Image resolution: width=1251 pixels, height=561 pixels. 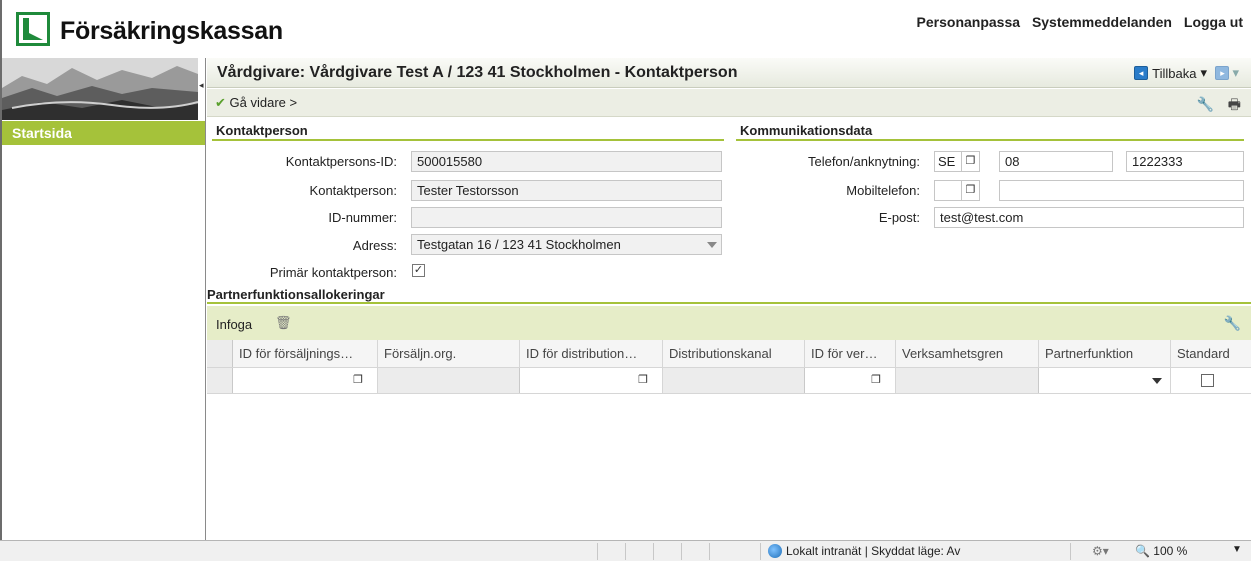 What do you see at coordinates (353, 190) in the screenshot?
I see `kontaktperson-label: Kontaktperson:` at bounding box center [353, 190].